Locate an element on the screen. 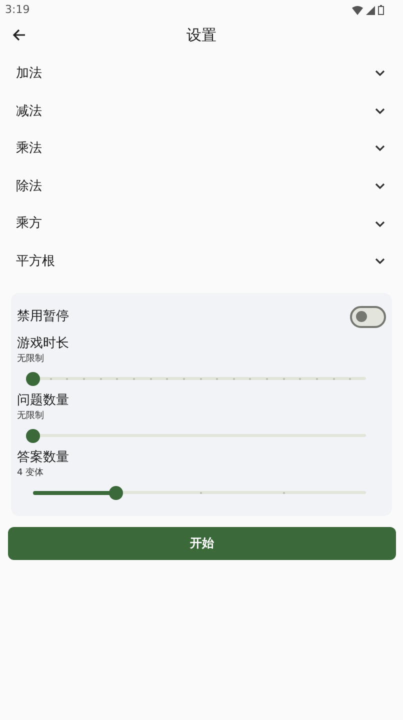 Image resolution: width=403 pixels, height=720 pixels. back-arrow-icon is located at coordinates (19, 35).